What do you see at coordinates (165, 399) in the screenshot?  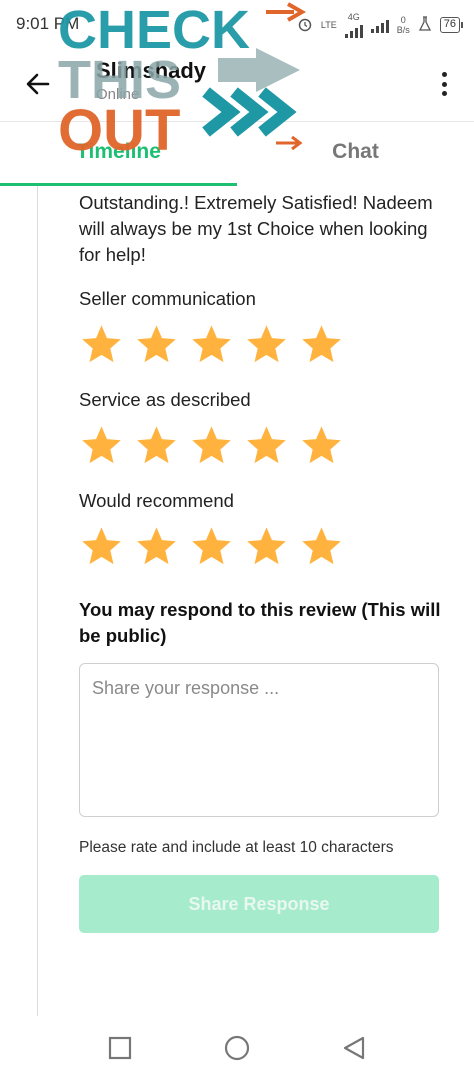 I see `rating-label: Service as described` at bounding box center [165, 399].